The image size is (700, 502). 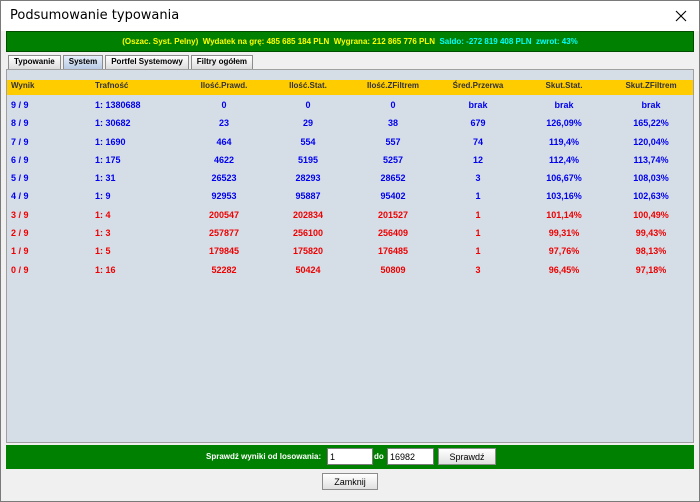 What do you see at coordinates (564, 233) in the screenshot?
I see `cell-skut-stat: 99,31%` at bounding box center [564, 233].